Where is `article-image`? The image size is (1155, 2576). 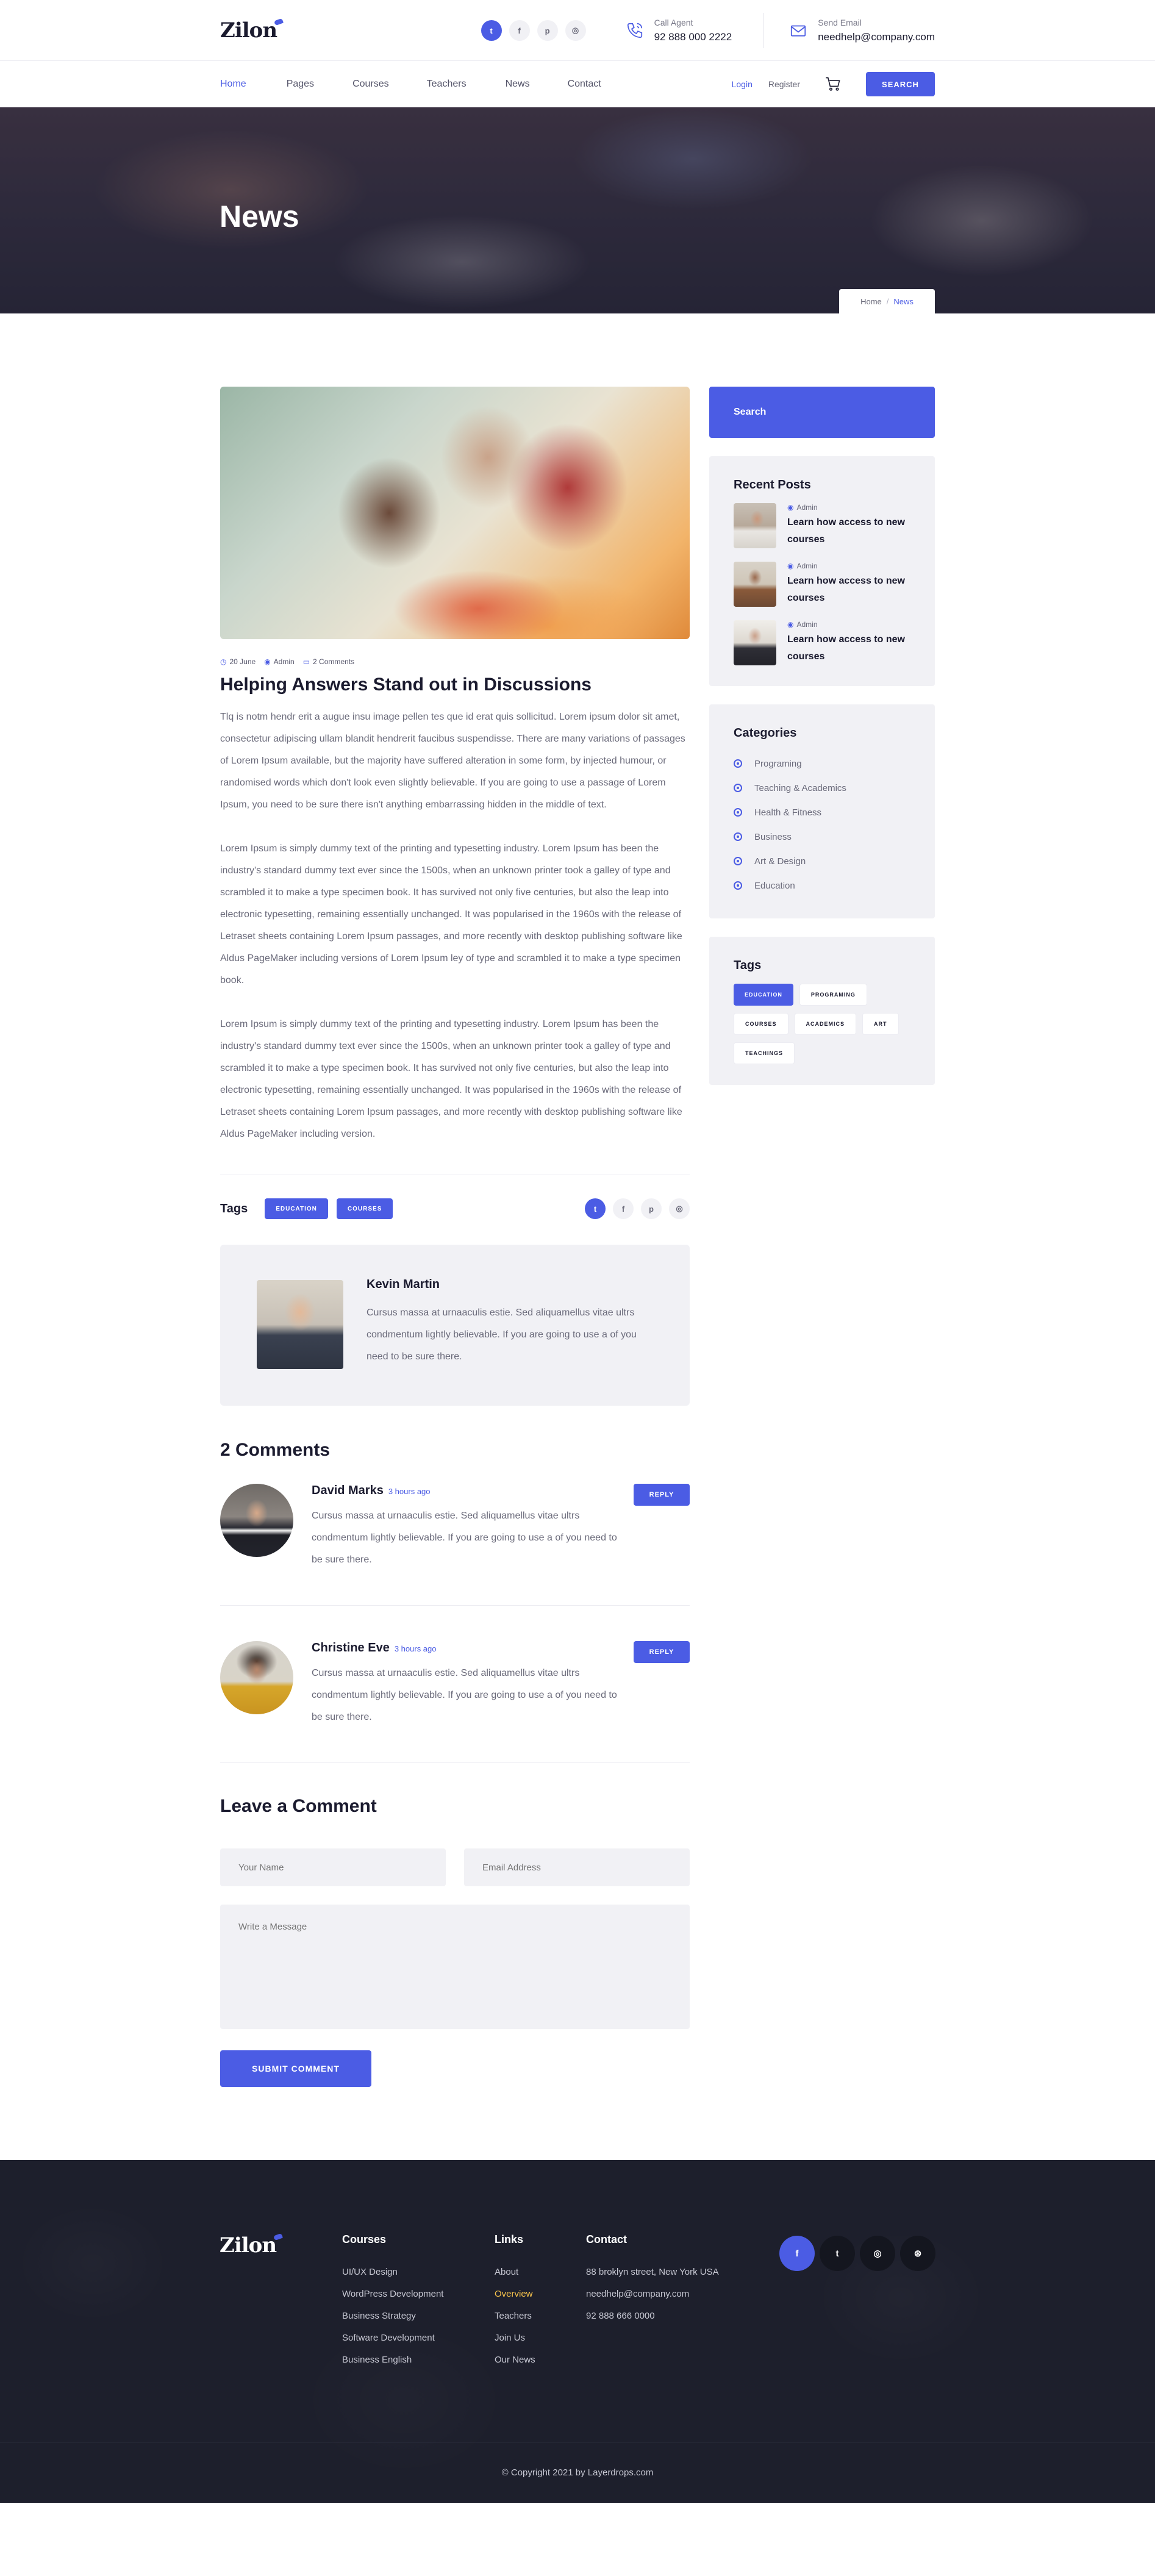
article-image is located at coordinates (455, 513).